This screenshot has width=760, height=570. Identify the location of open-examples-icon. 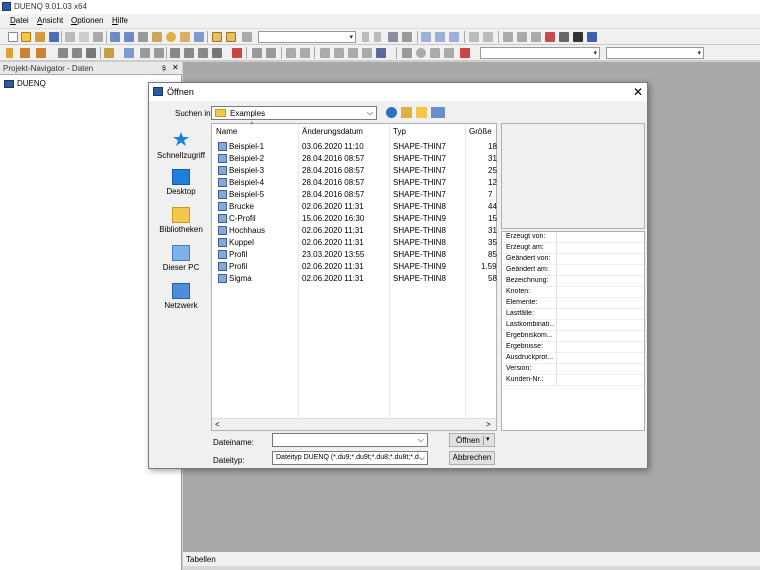
(40, 37).